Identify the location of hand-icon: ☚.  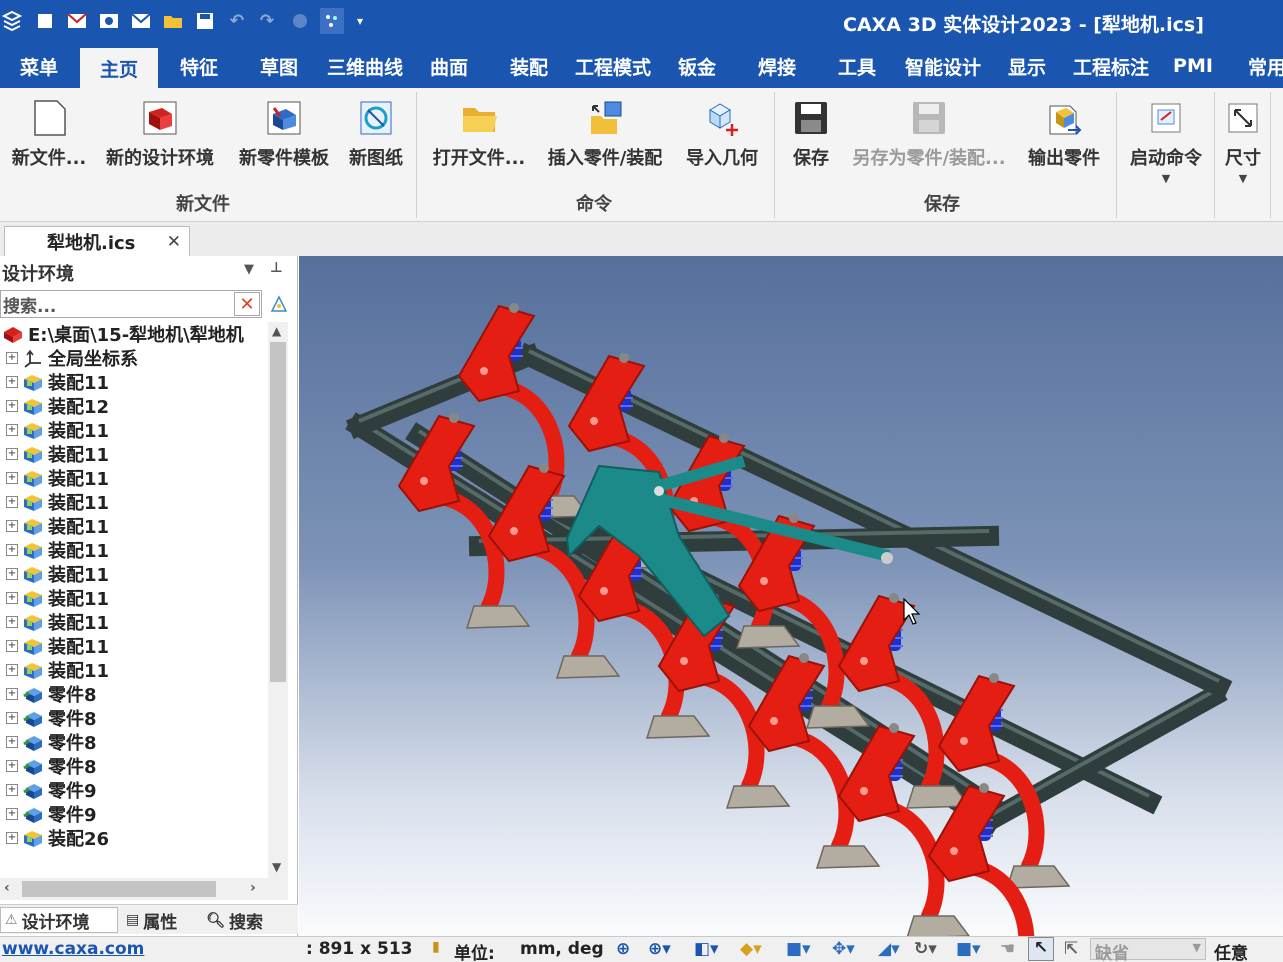
(1007, 949).